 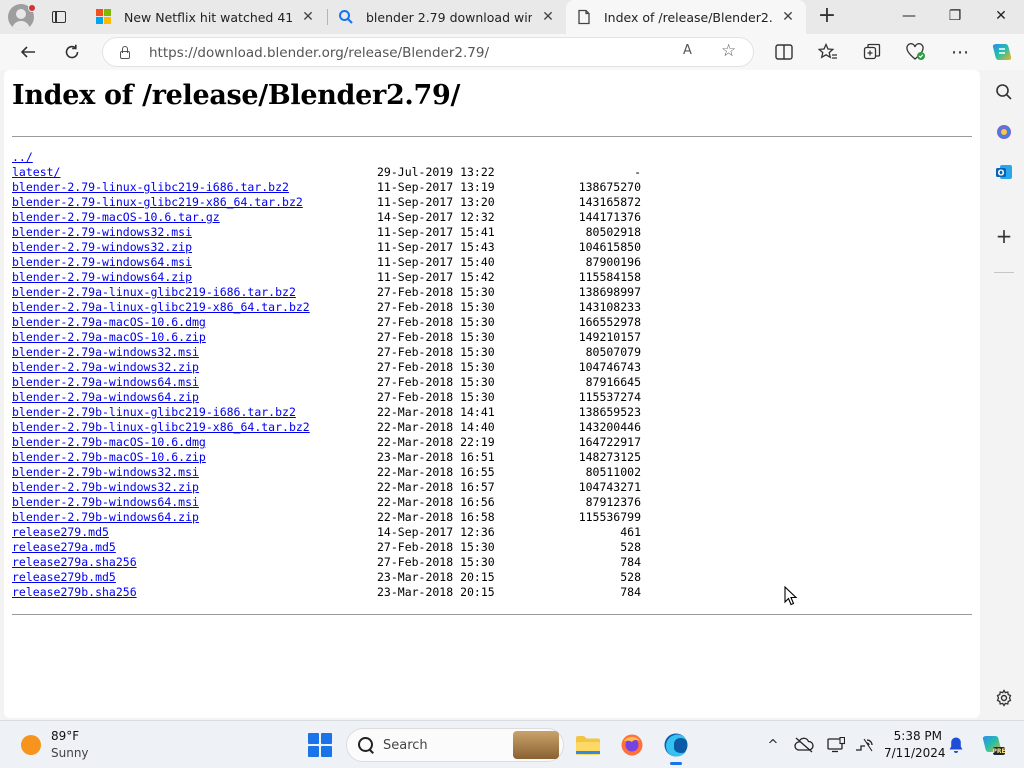 What do you see at coordinates (405, 745) in the screenshot?
I see `search-placeholder: Search` at bounding box center [405, 745].